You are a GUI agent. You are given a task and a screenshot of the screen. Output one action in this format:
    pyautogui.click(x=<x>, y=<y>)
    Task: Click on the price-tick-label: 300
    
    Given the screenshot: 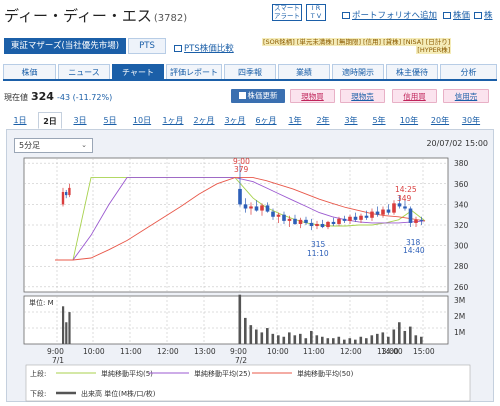 What is the action you would take?
    pyautogui.click(x=461, y=246)
    